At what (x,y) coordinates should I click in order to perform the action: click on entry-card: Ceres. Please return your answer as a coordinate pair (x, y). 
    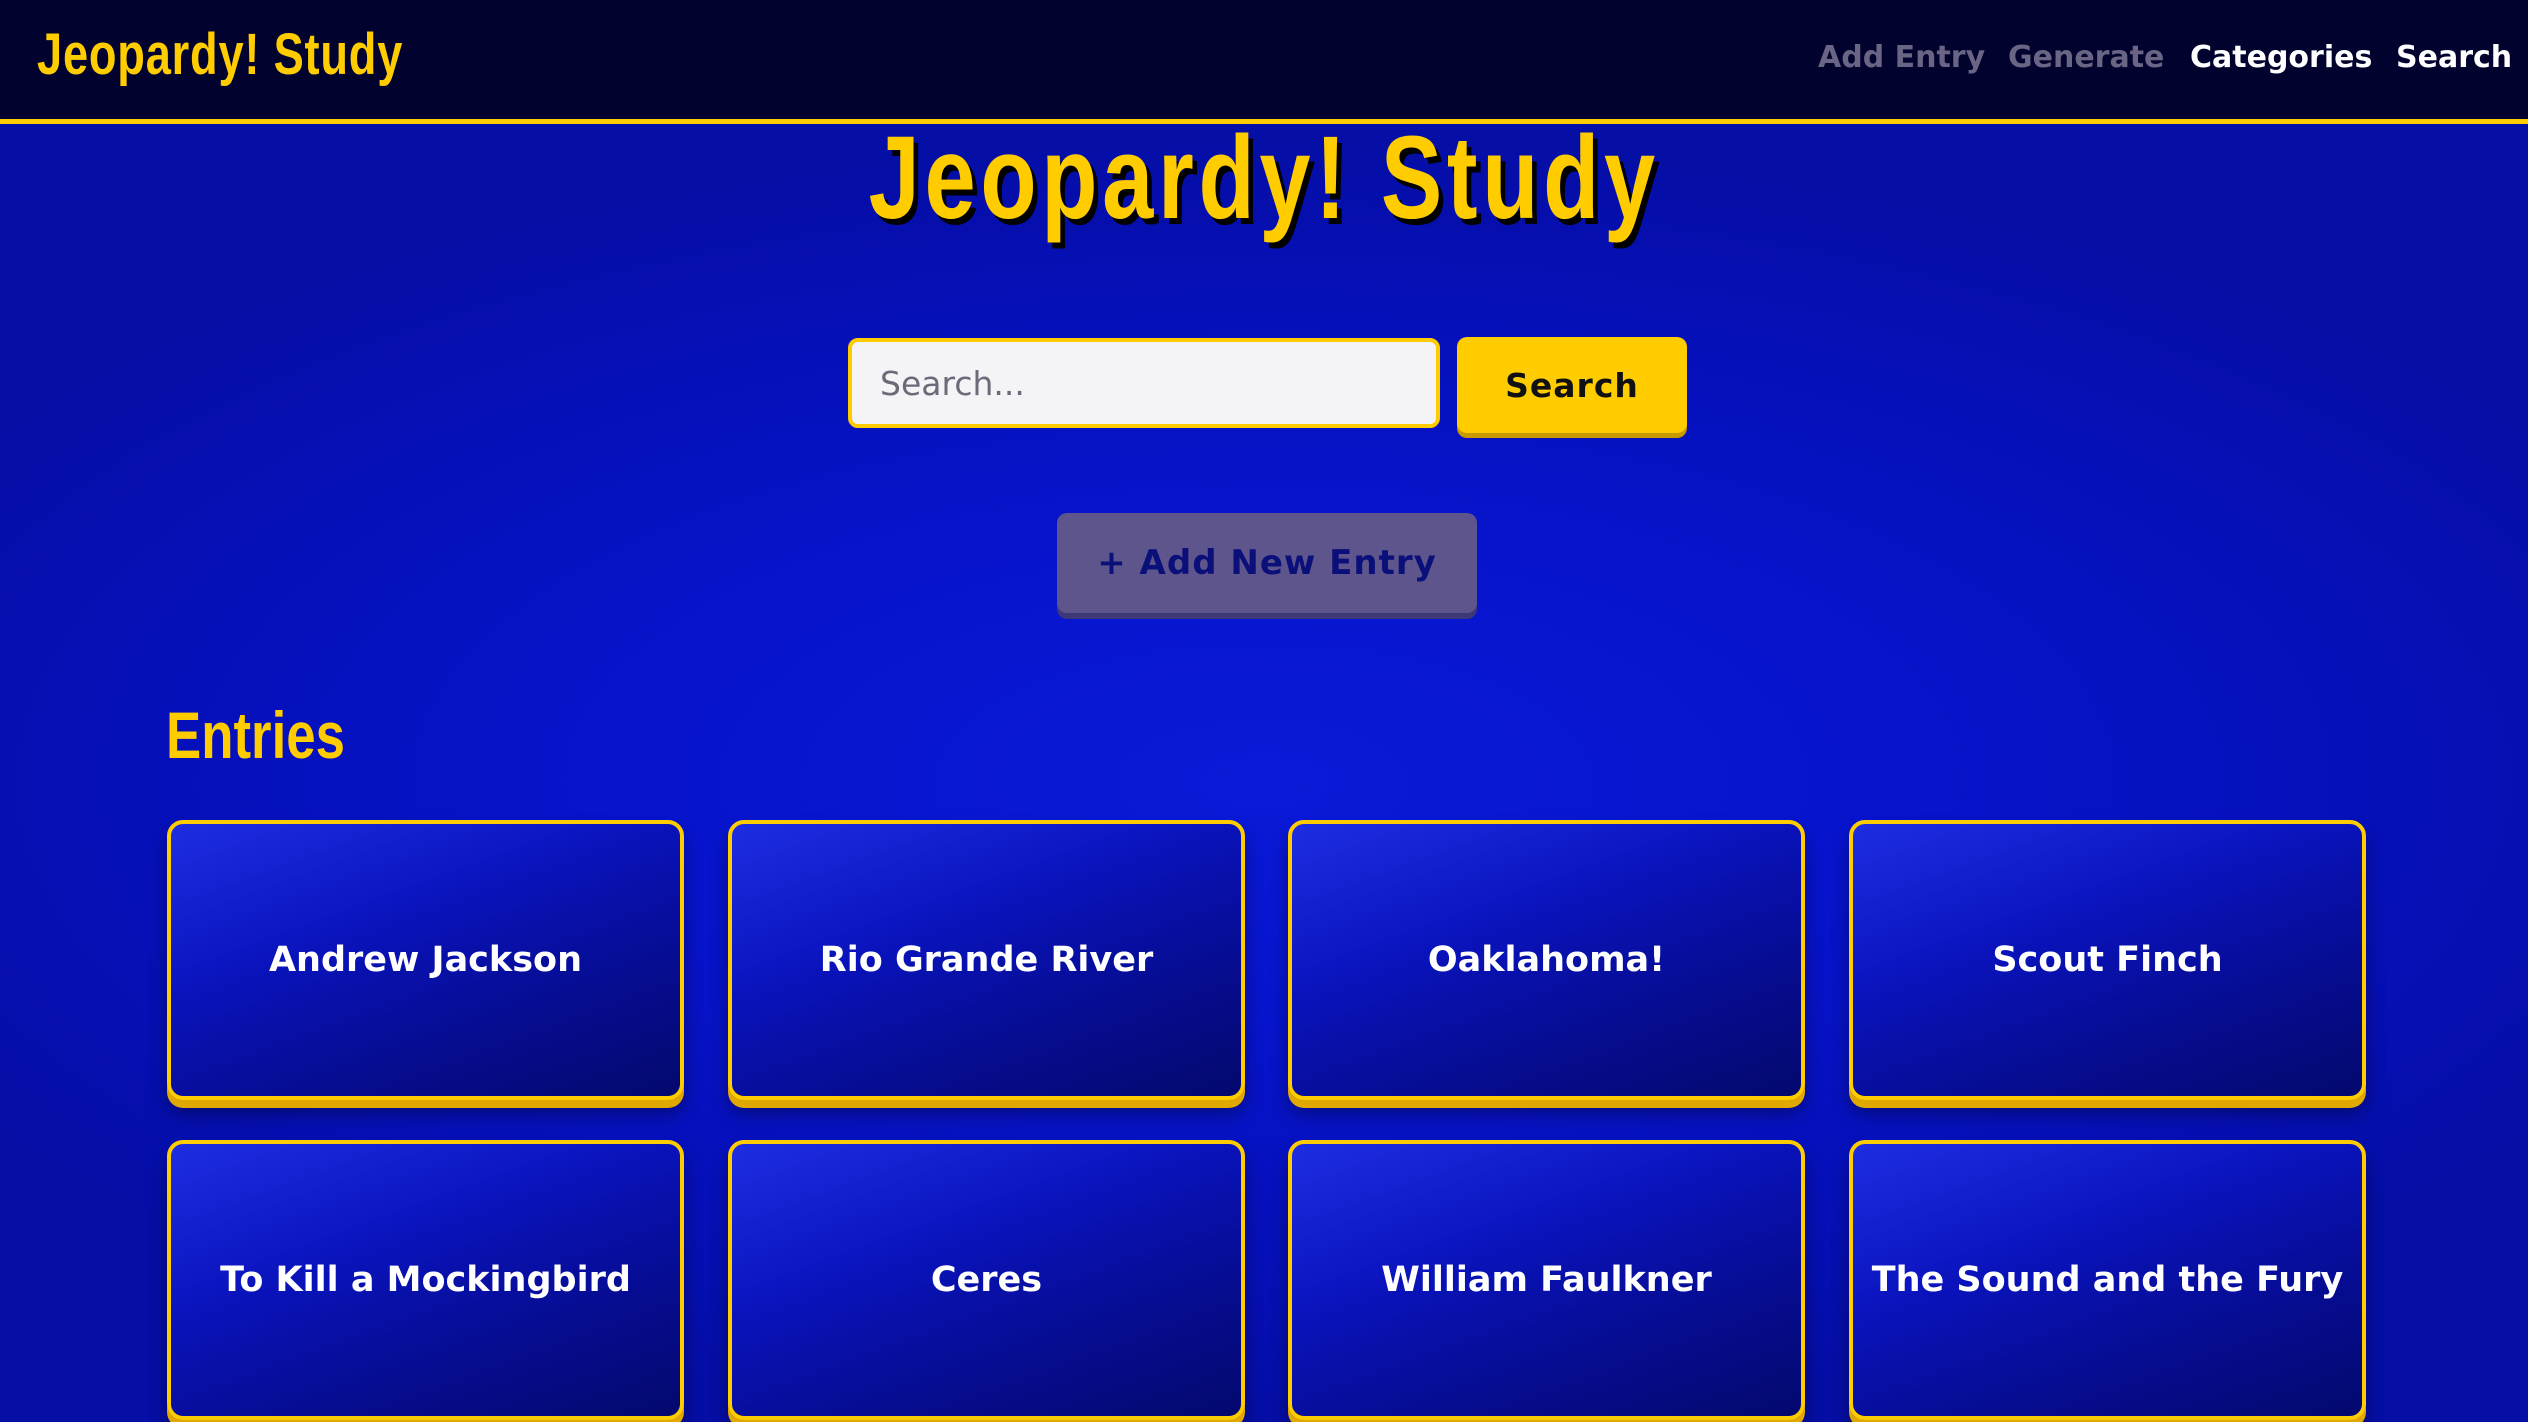
    Looking at the image, I should click on (986, 1280).